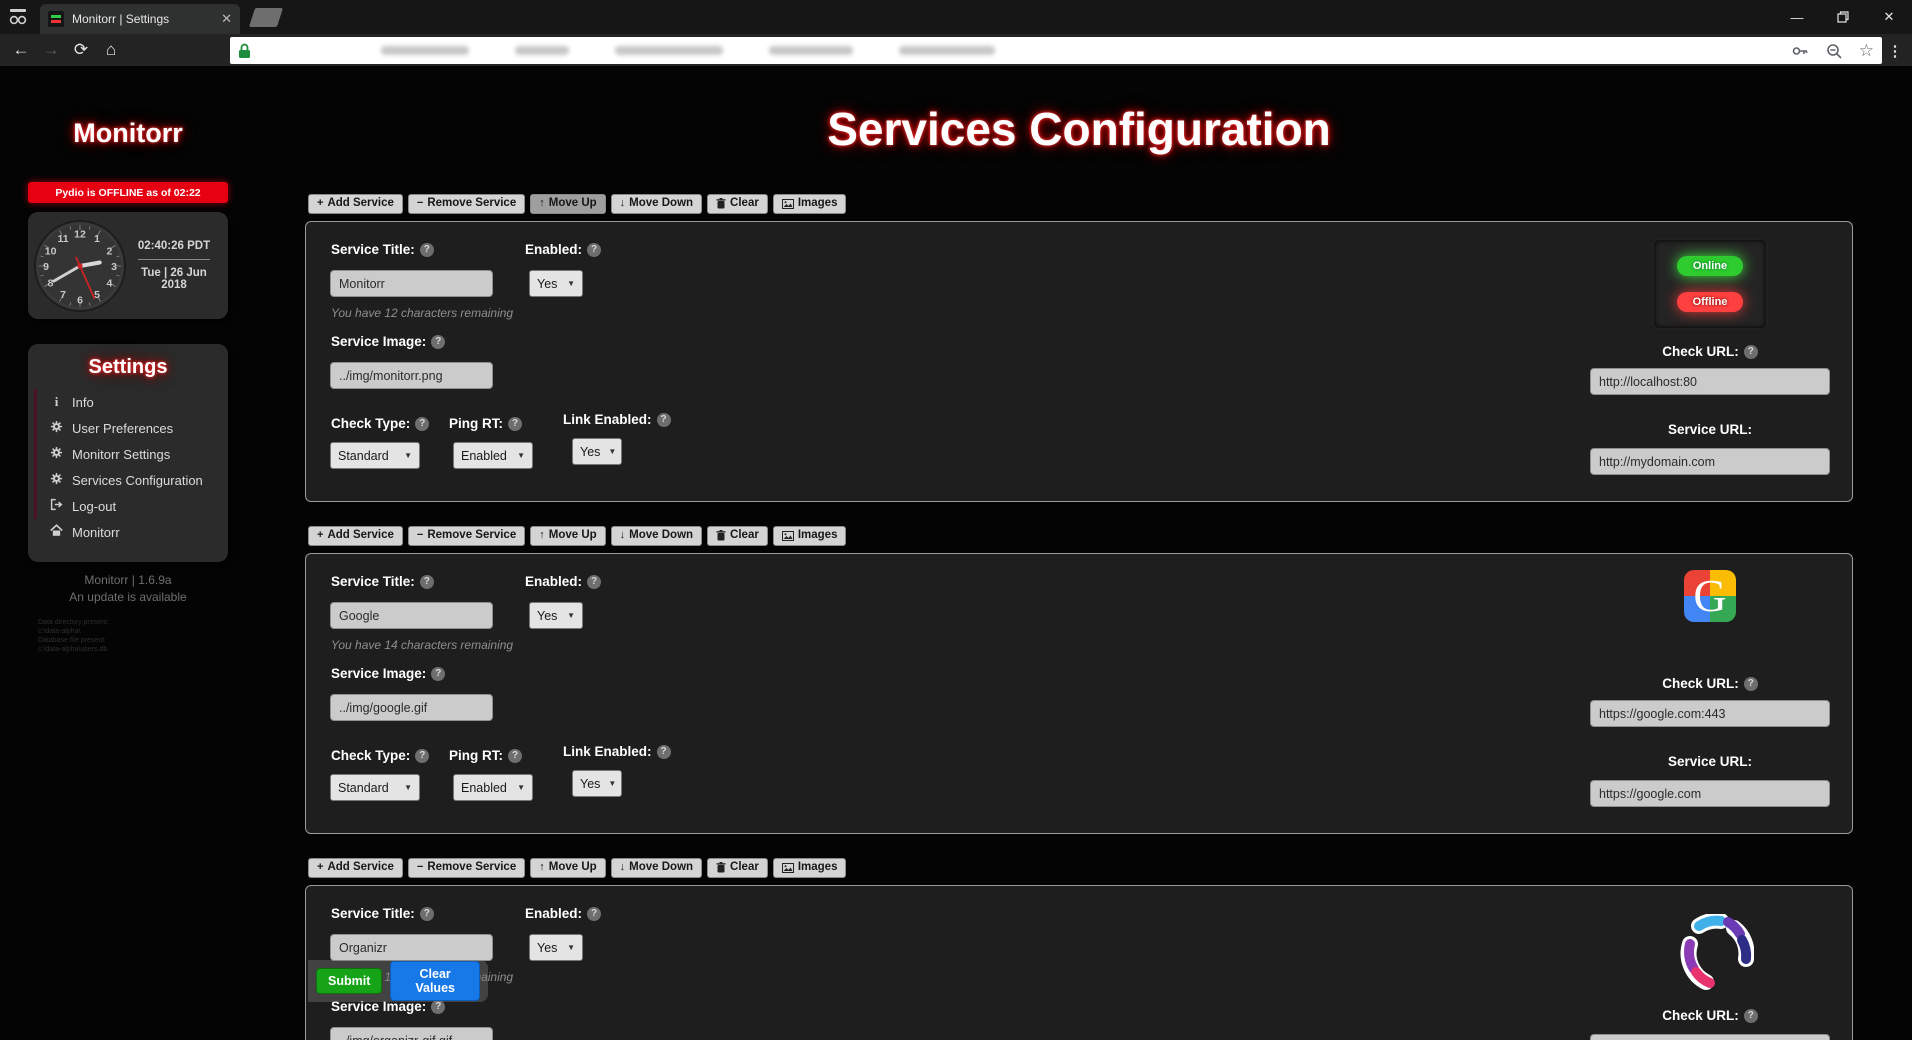  Describe the element at coordinates (1843, 17) in the screenshot. I see `window-restore-button` at that location.